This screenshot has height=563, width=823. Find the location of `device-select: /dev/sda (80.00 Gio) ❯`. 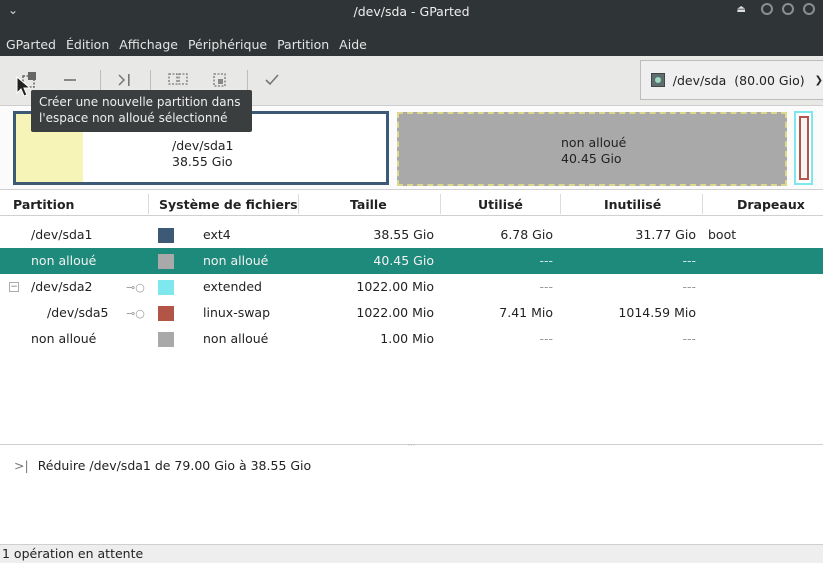

device-select: /dev/sda (80.00 Gio) ❯ is located at coordinates (731, 80).